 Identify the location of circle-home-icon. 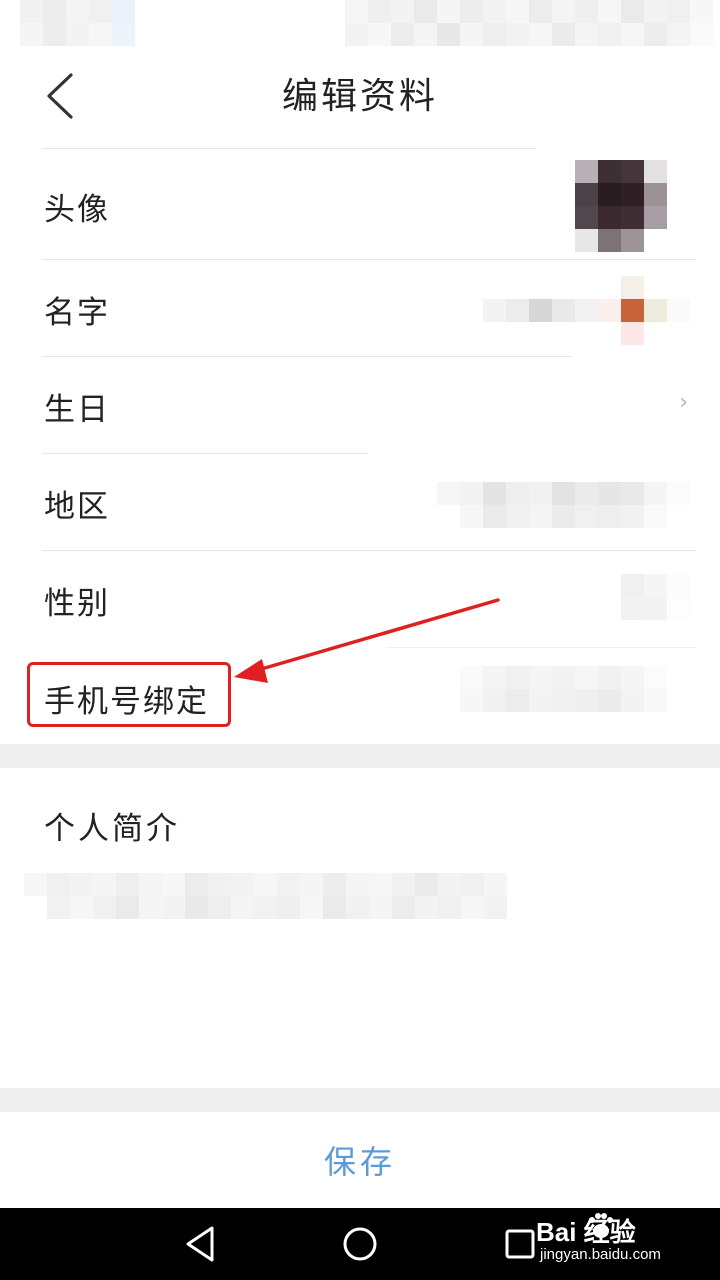
(360, 1244).